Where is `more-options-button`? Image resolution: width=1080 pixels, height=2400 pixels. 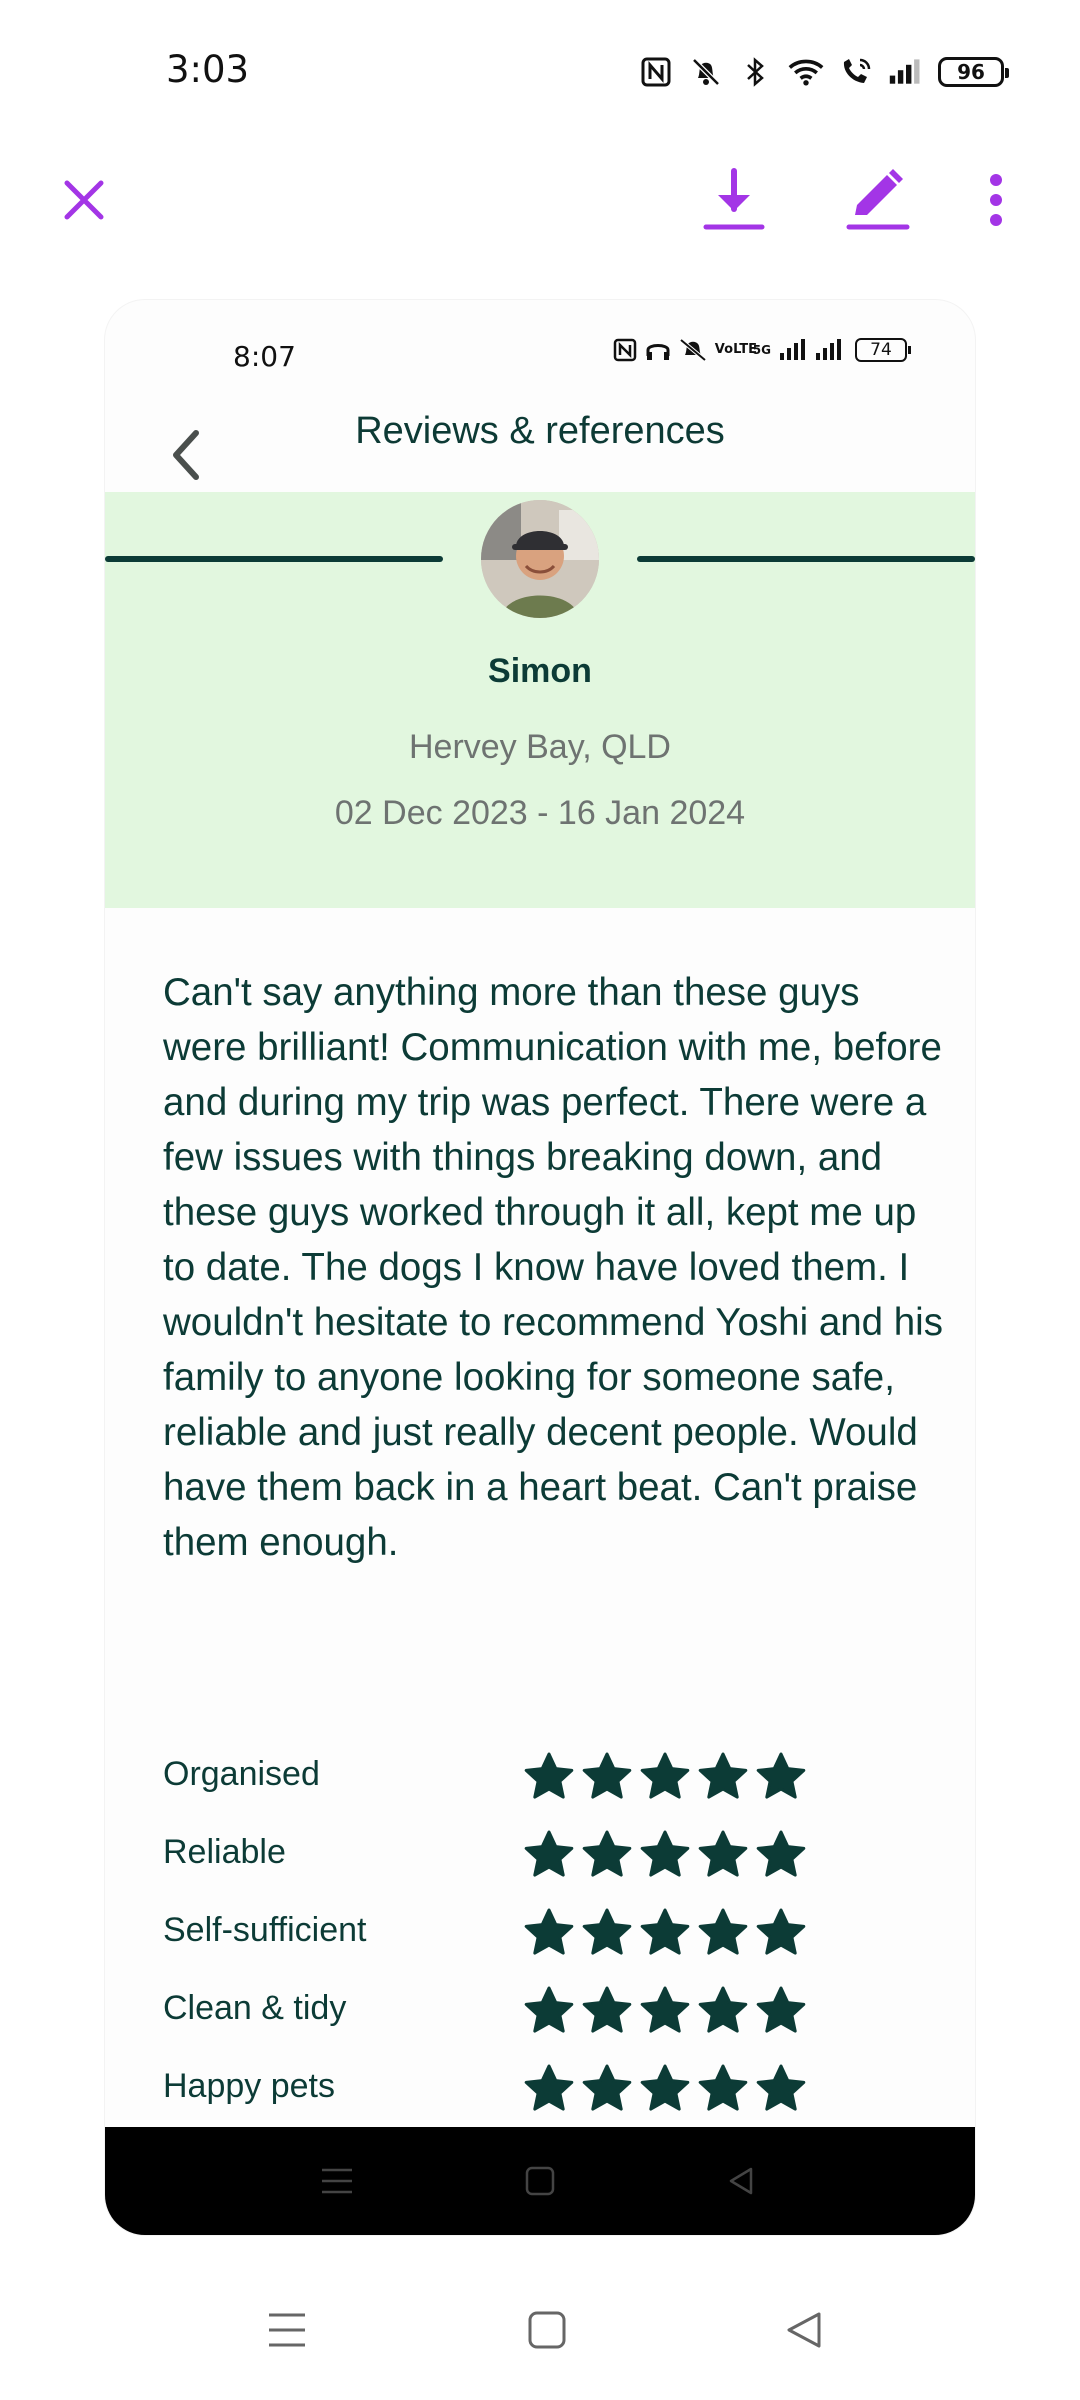
more-options-button is located at coordinates (996, 200).